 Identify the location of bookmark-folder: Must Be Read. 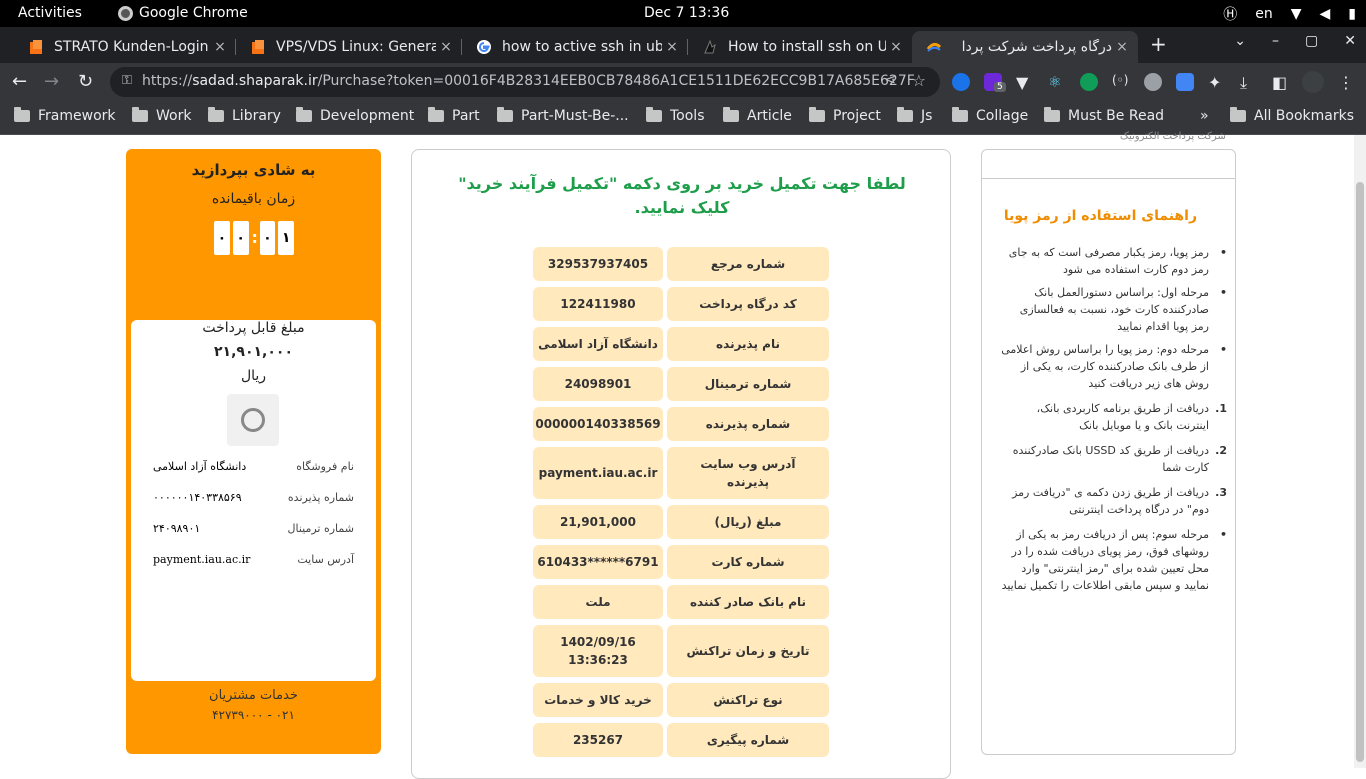
(1104, 115).